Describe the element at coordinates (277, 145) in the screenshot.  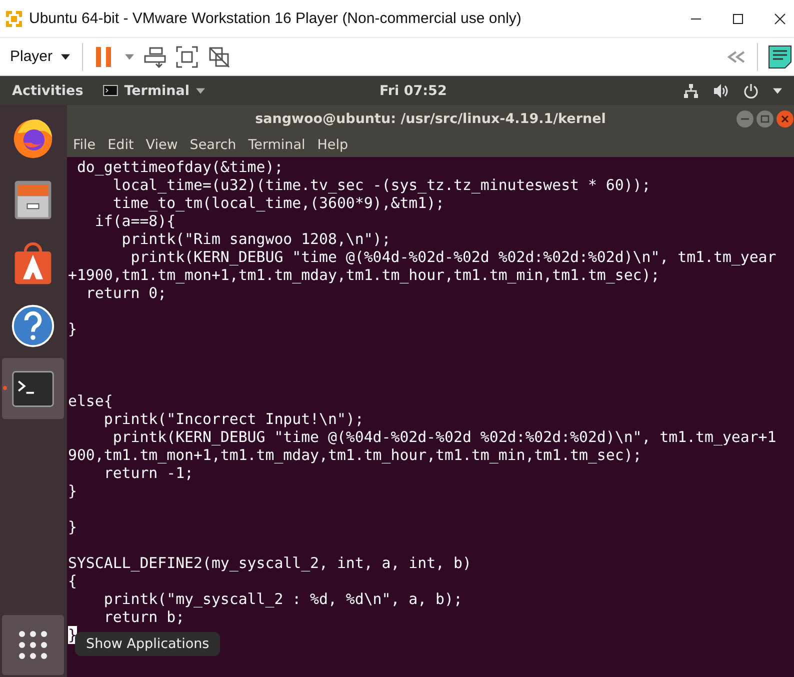
I see `menu-item: Terminal` at that location.